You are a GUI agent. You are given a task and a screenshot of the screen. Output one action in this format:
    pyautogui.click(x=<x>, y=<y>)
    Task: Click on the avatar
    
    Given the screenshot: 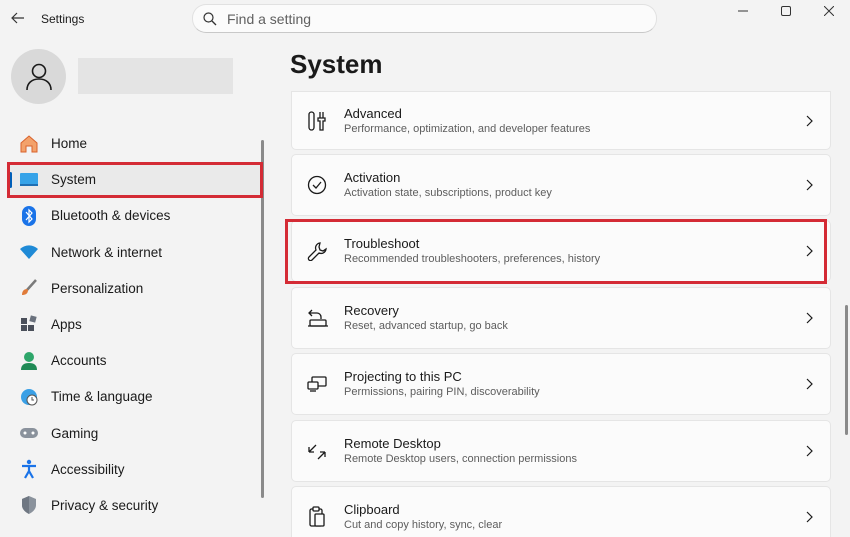 What is the action you would take?
    pyautogui.click(x=38, y=76)
    